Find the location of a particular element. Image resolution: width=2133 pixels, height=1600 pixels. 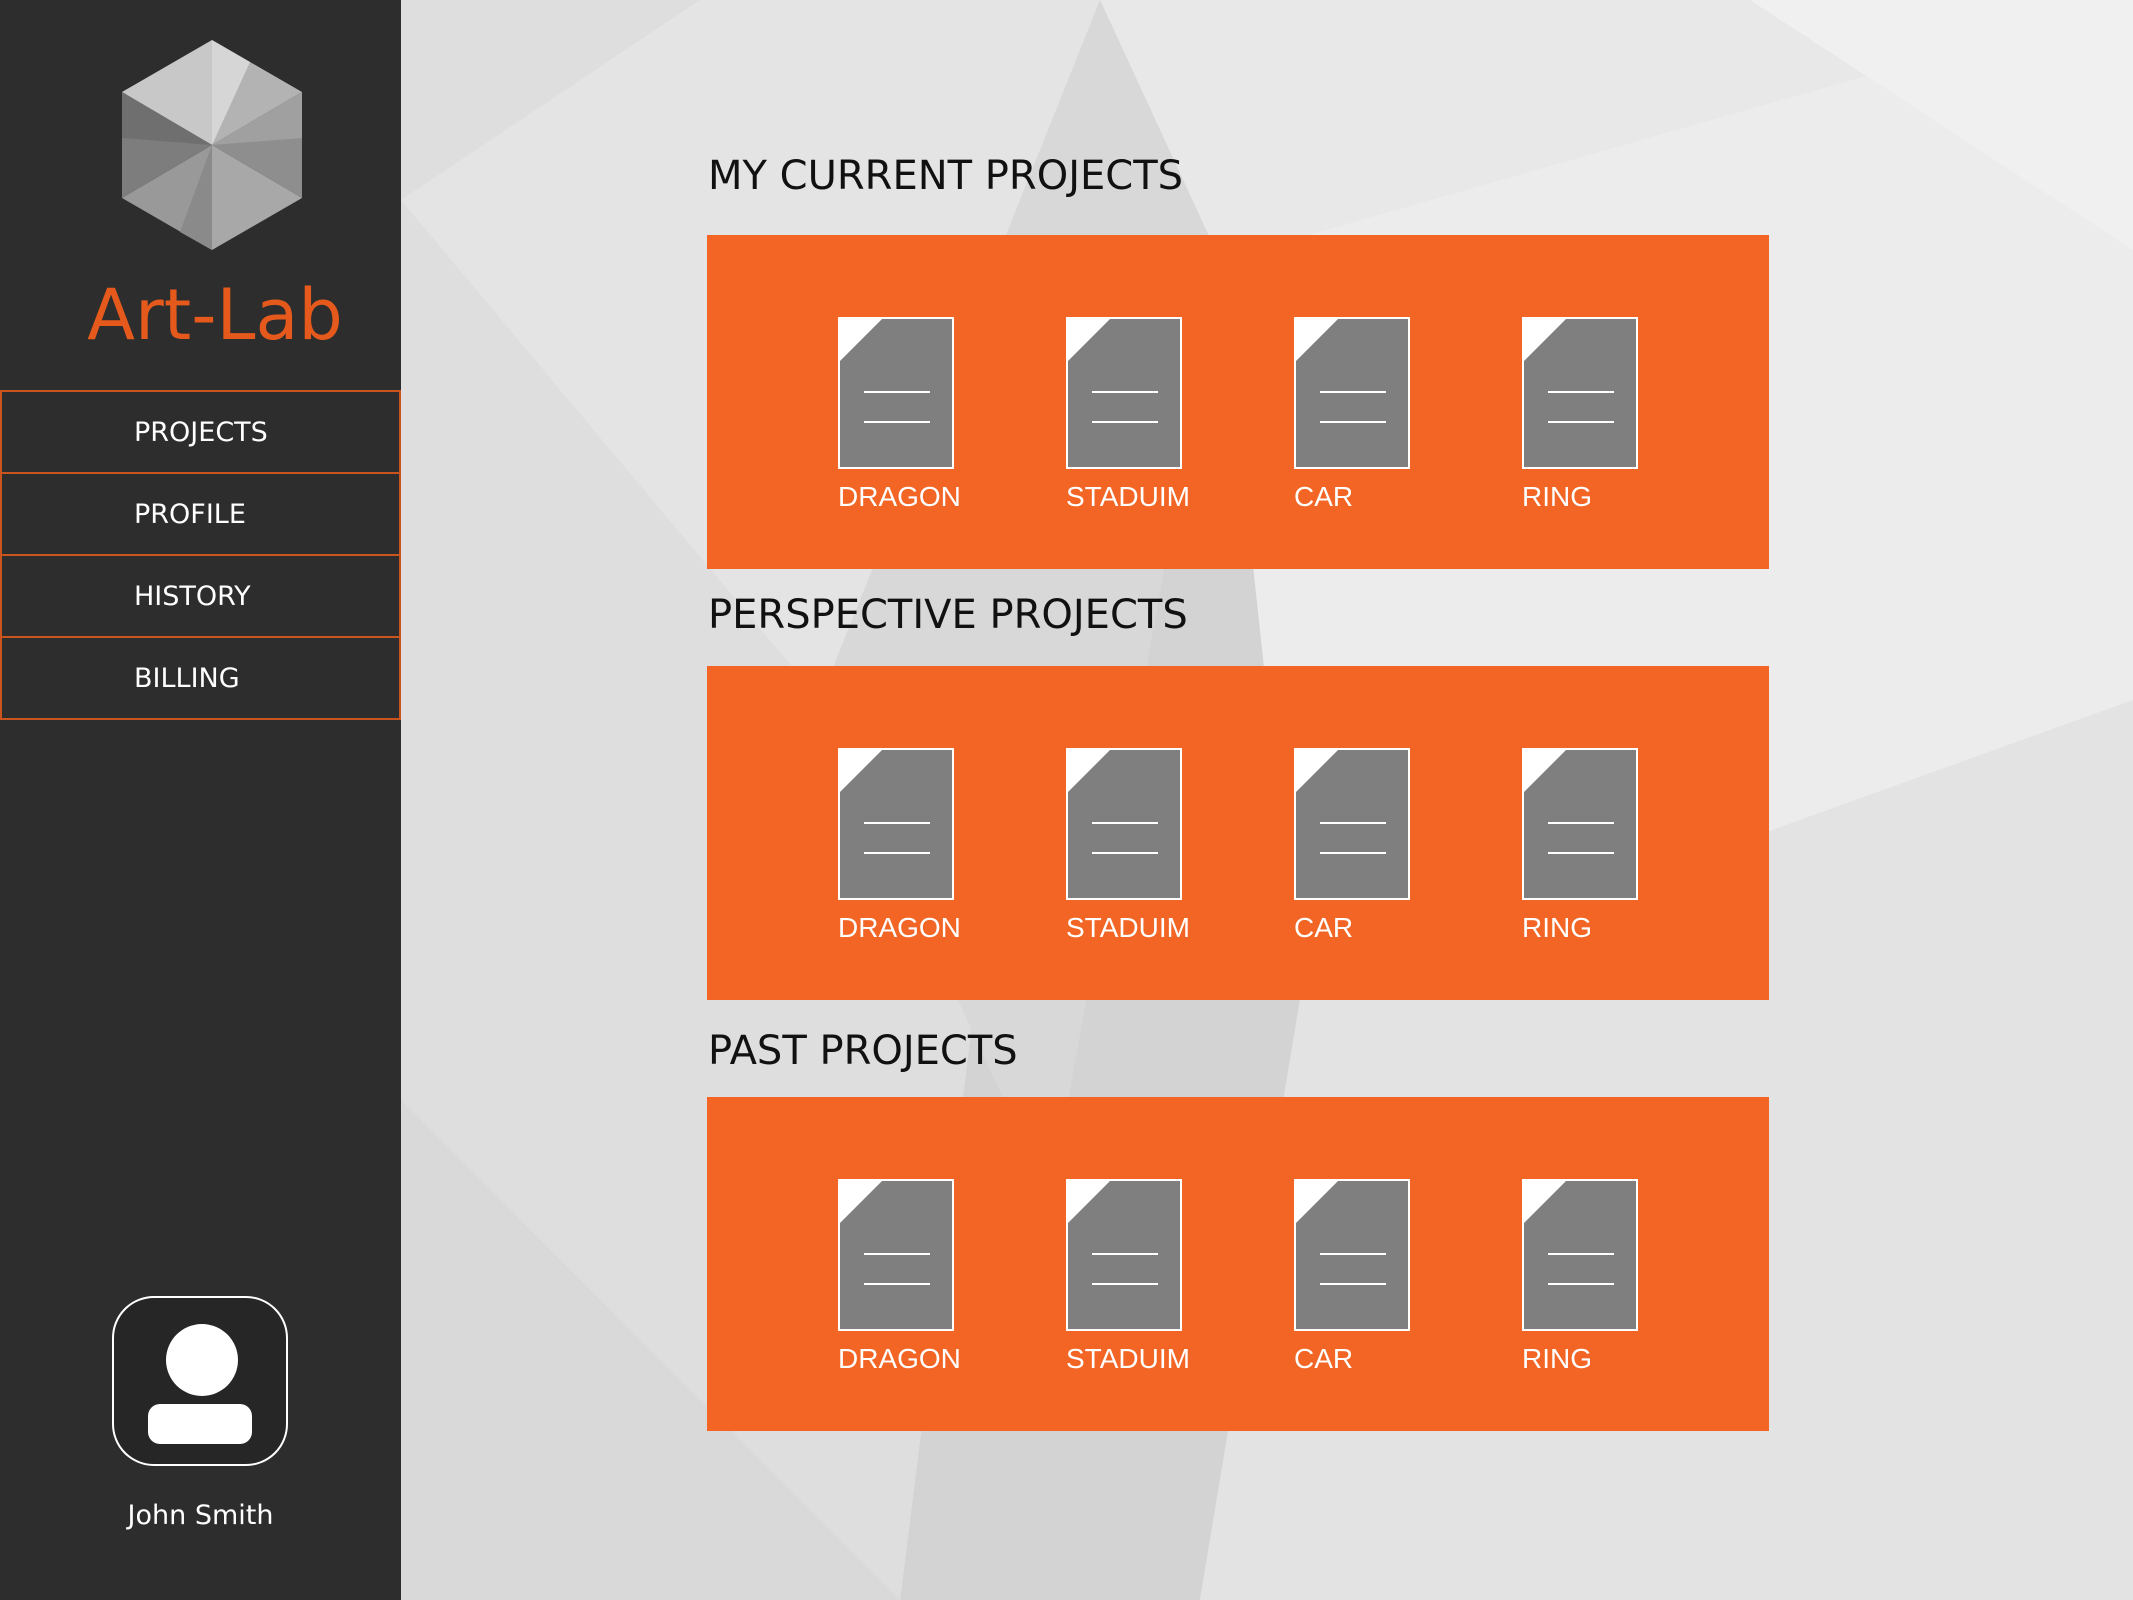

sidebar-item-history: HISTORY is located at coordinates (200, 596).